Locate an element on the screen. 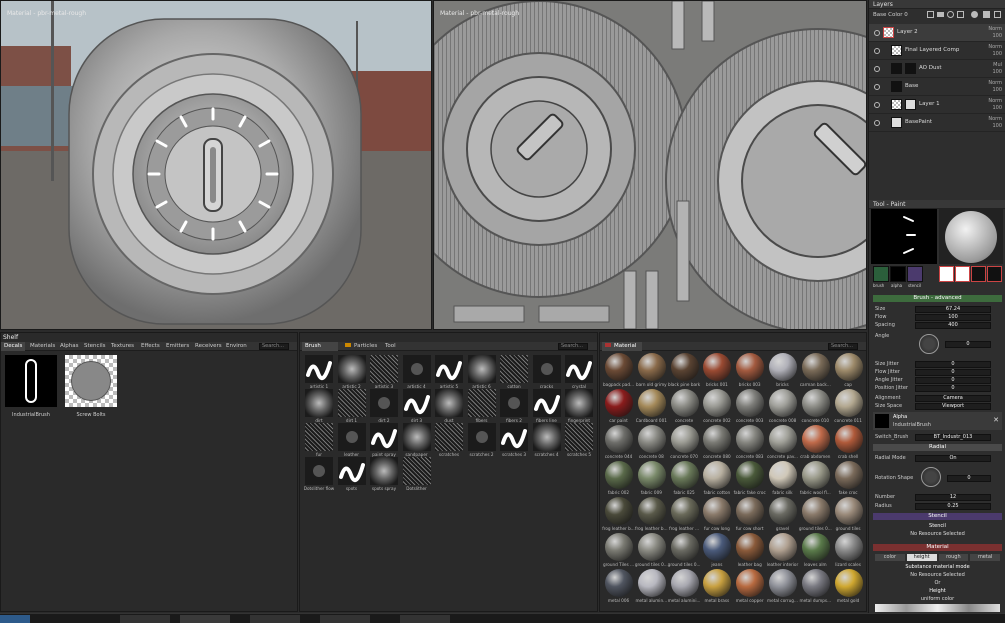 Image resolution: width=1005 pixels, height=623 pixels. fx-icon is located at coordinates (960, 14).